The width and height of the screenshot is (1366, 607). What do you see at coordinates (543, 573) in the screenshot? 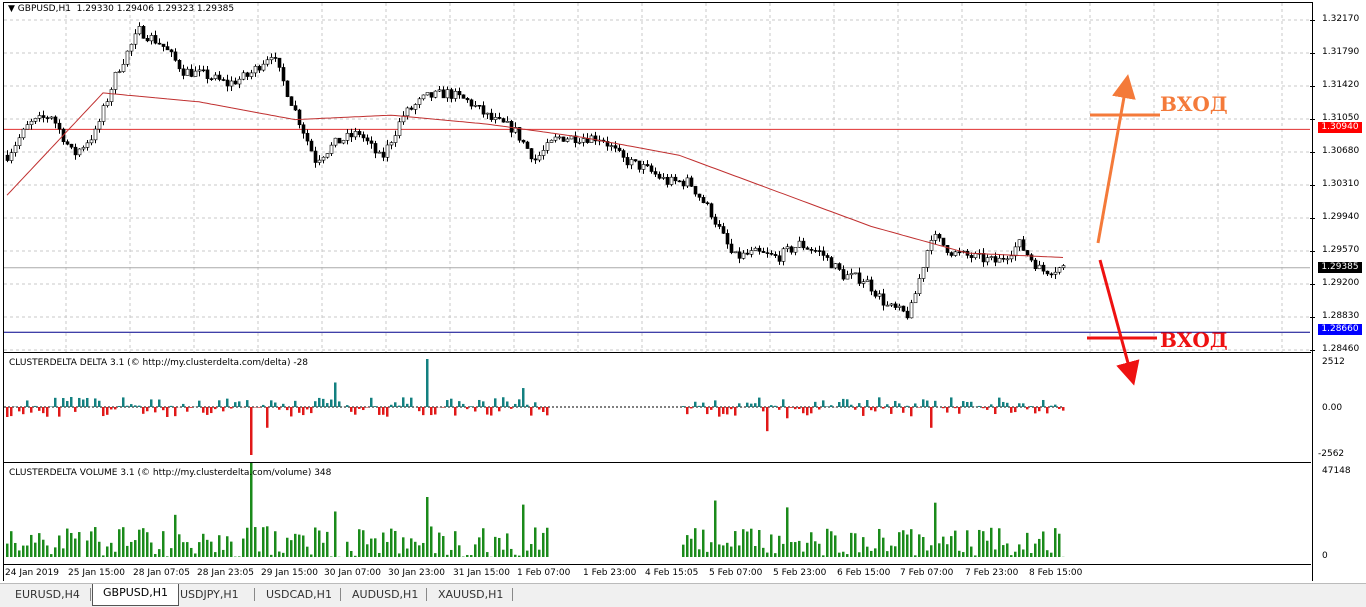
I see `time-tick: 1 Feb 07:00` at bounding box center [543, 573].